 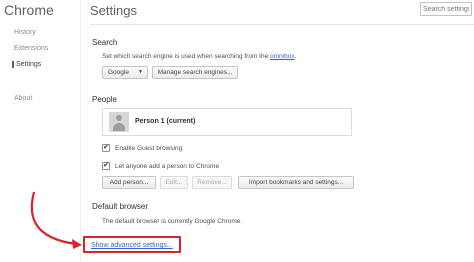 I want to click on avatar-icon, so click(x=119, y=122).